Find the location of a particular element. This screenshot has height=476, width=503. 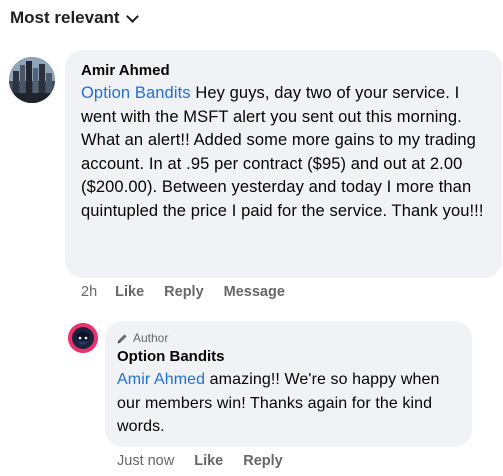

chevron-down-icon is located at coordinates (132, 16).